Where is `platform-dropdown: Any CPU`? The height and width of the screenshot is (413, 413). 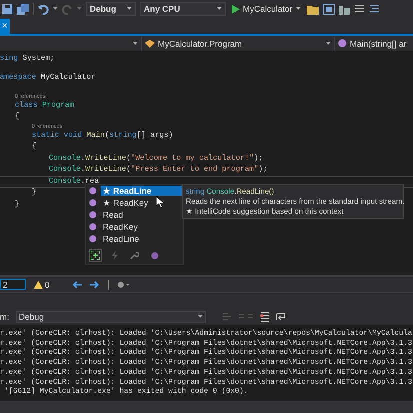 platform-dropdown: Any CPU is located at coordinates (183, 9).